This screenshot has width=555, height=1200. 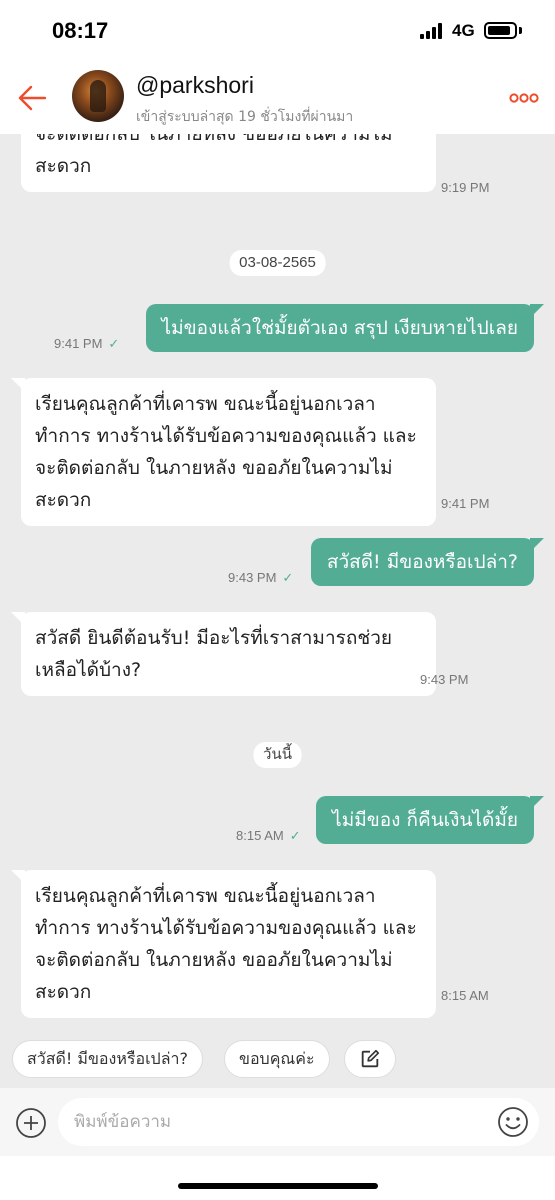 I want to click on last-seen-status: เข้าสู่ระบบล่าสุด 19 ชั่วโมงที่ผ่านมา, so click(x=245, y=117).